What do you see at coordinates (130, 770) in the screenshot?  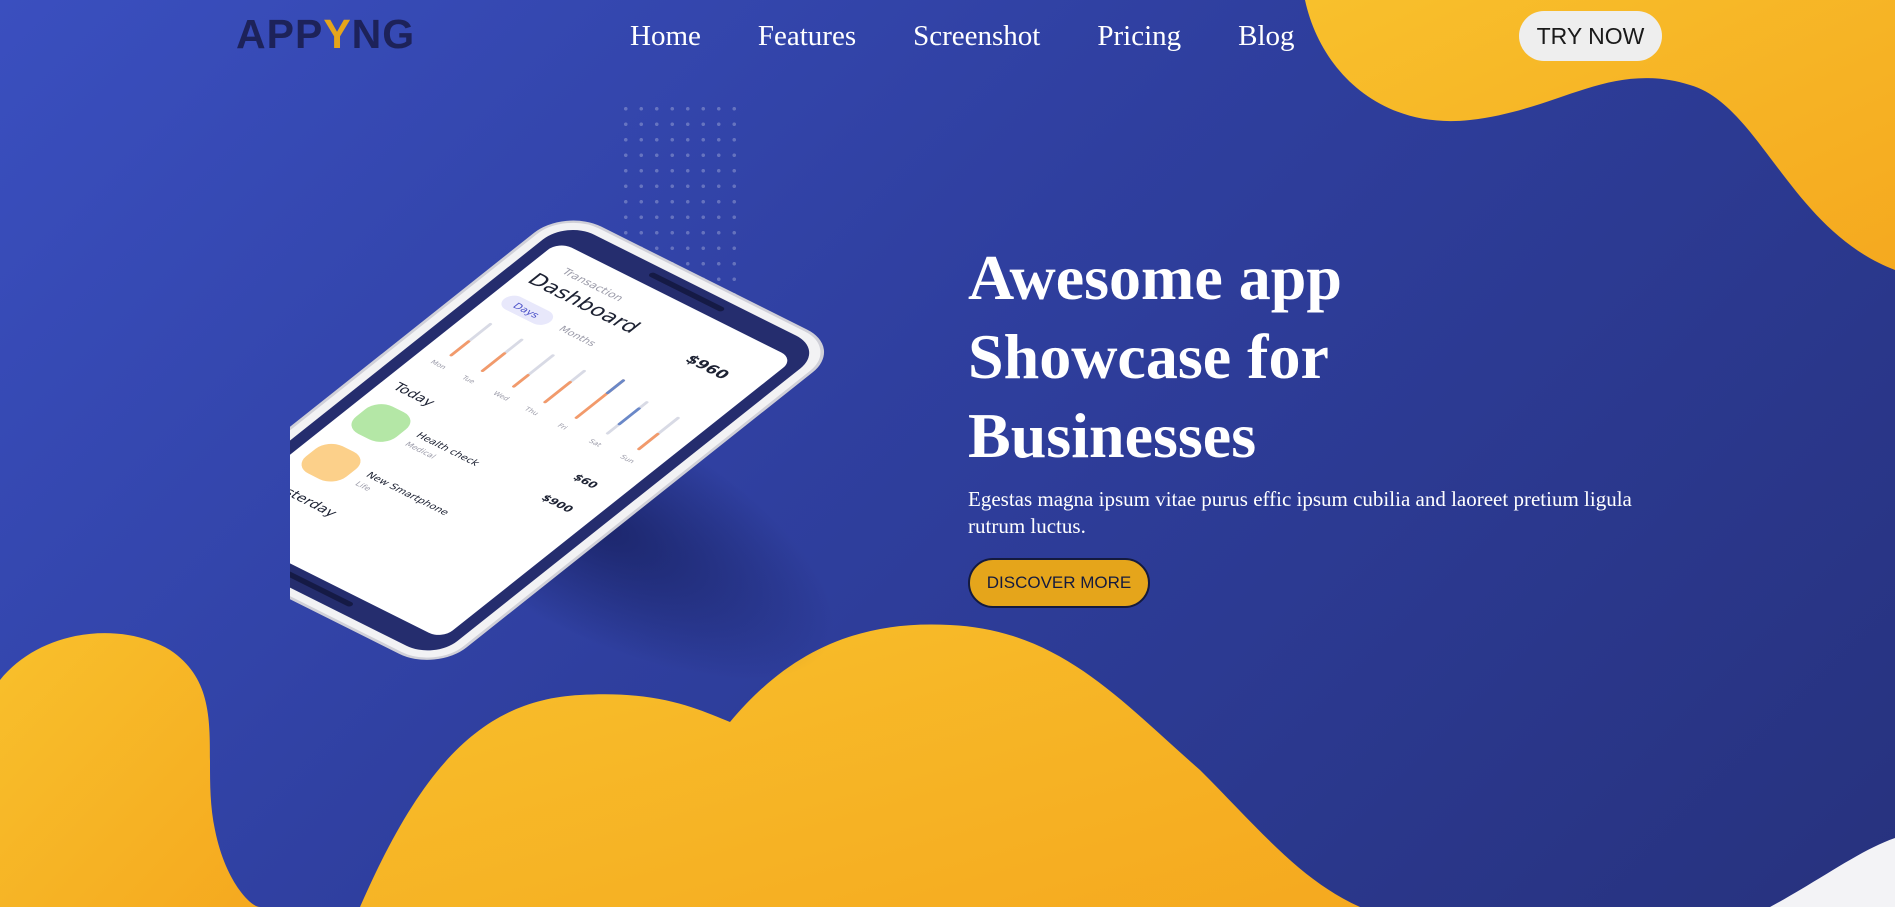 I see `bottom-left-blob` at bounding box center [130, 770].